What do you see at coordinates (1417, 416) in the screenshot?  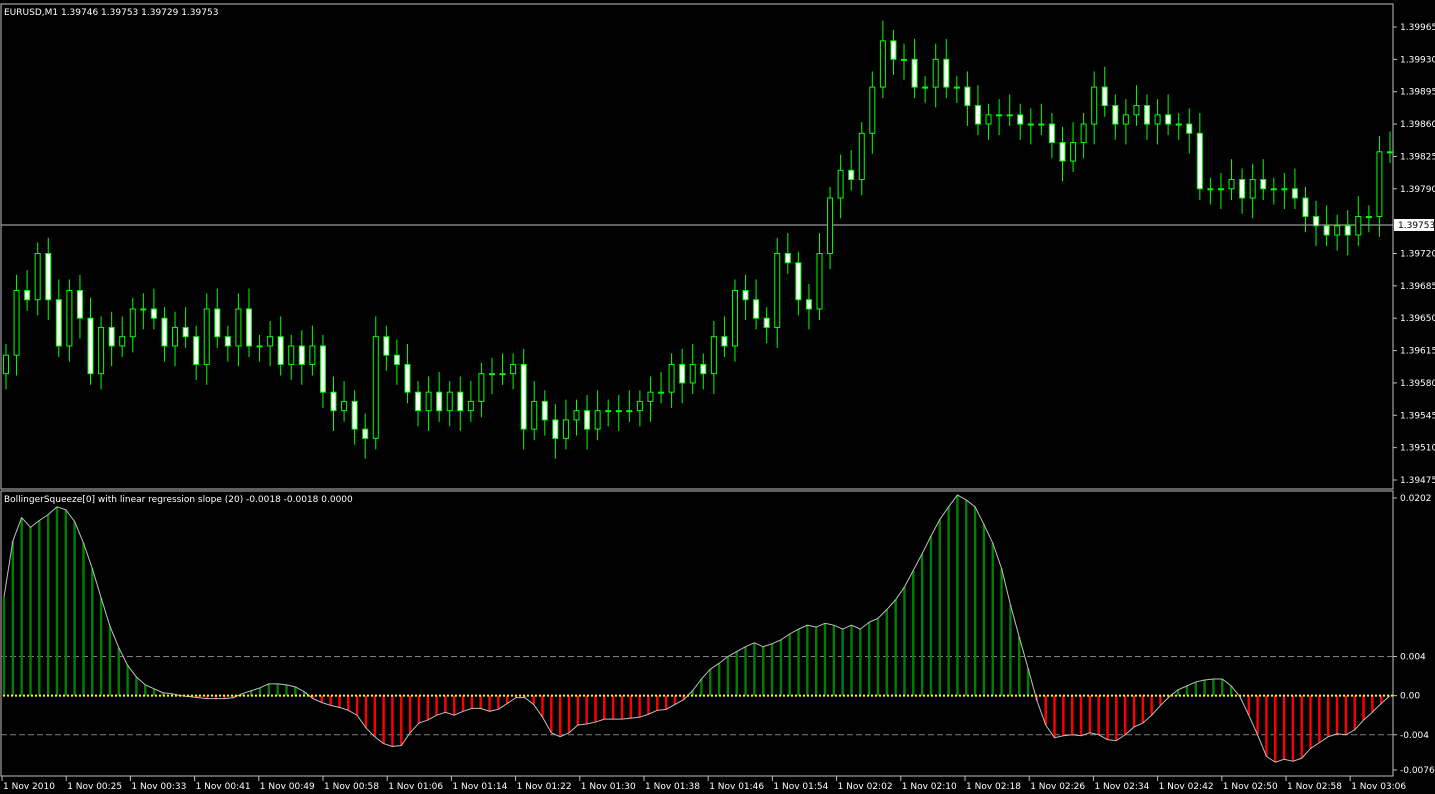 I see `price-label: 1.39545` at bounding box center [1417, 416].